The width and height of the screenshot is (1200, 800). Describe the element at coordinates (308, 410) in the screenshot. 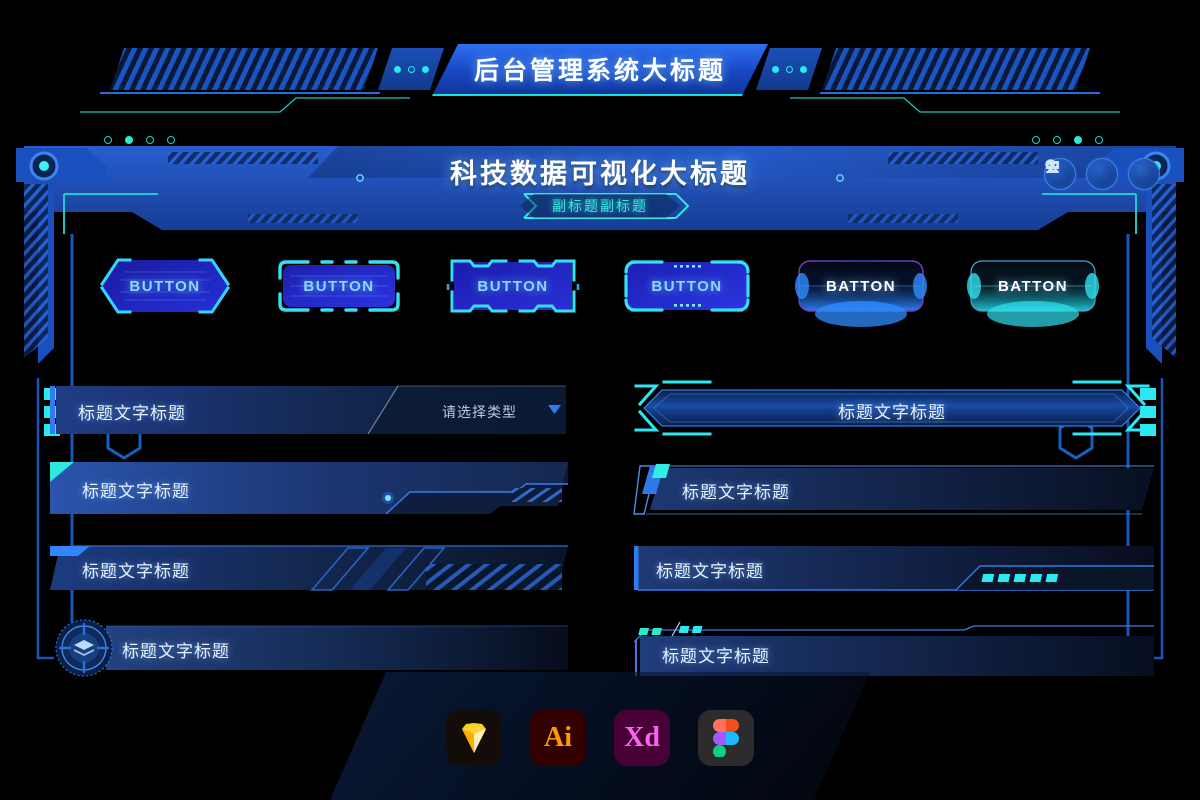

I see `left-bar-with-select: 标题文字标题 请选择类型` at that location.